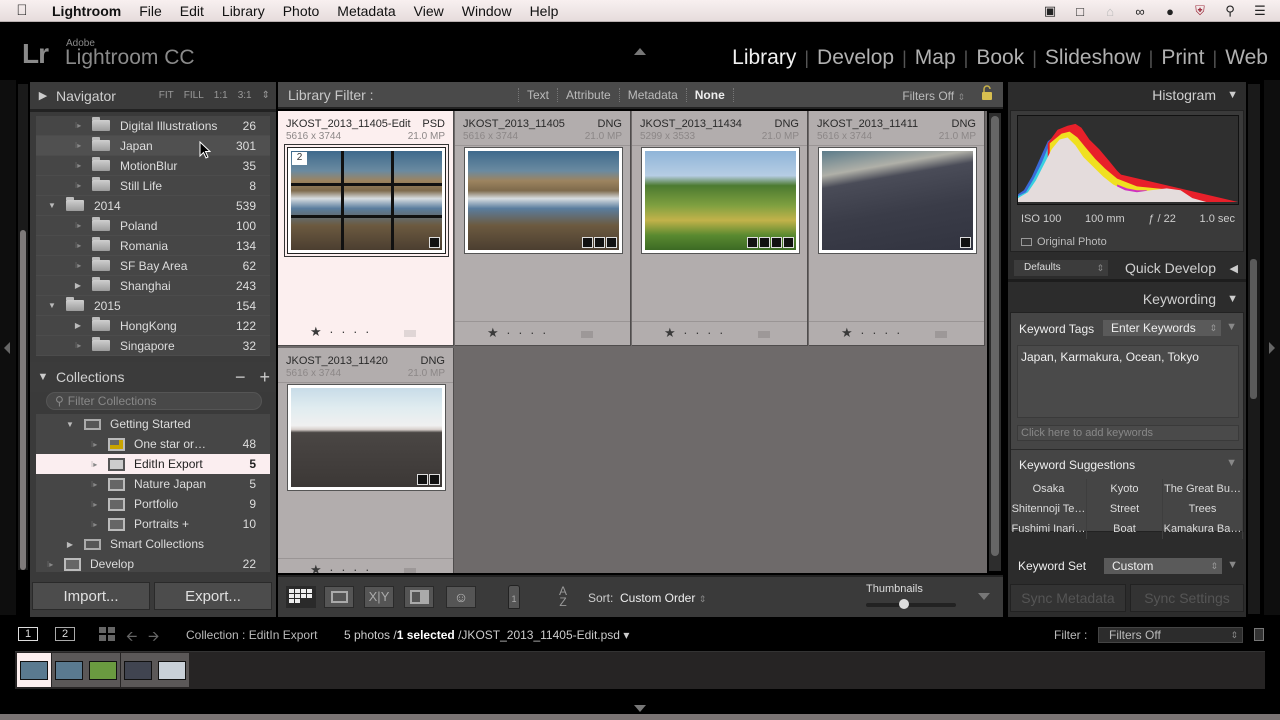  What do you see at coordinates (1230, 11) in the screenshot?
I see `spotlight-search-icon: ⚲` at bounding box center [1230, 11].